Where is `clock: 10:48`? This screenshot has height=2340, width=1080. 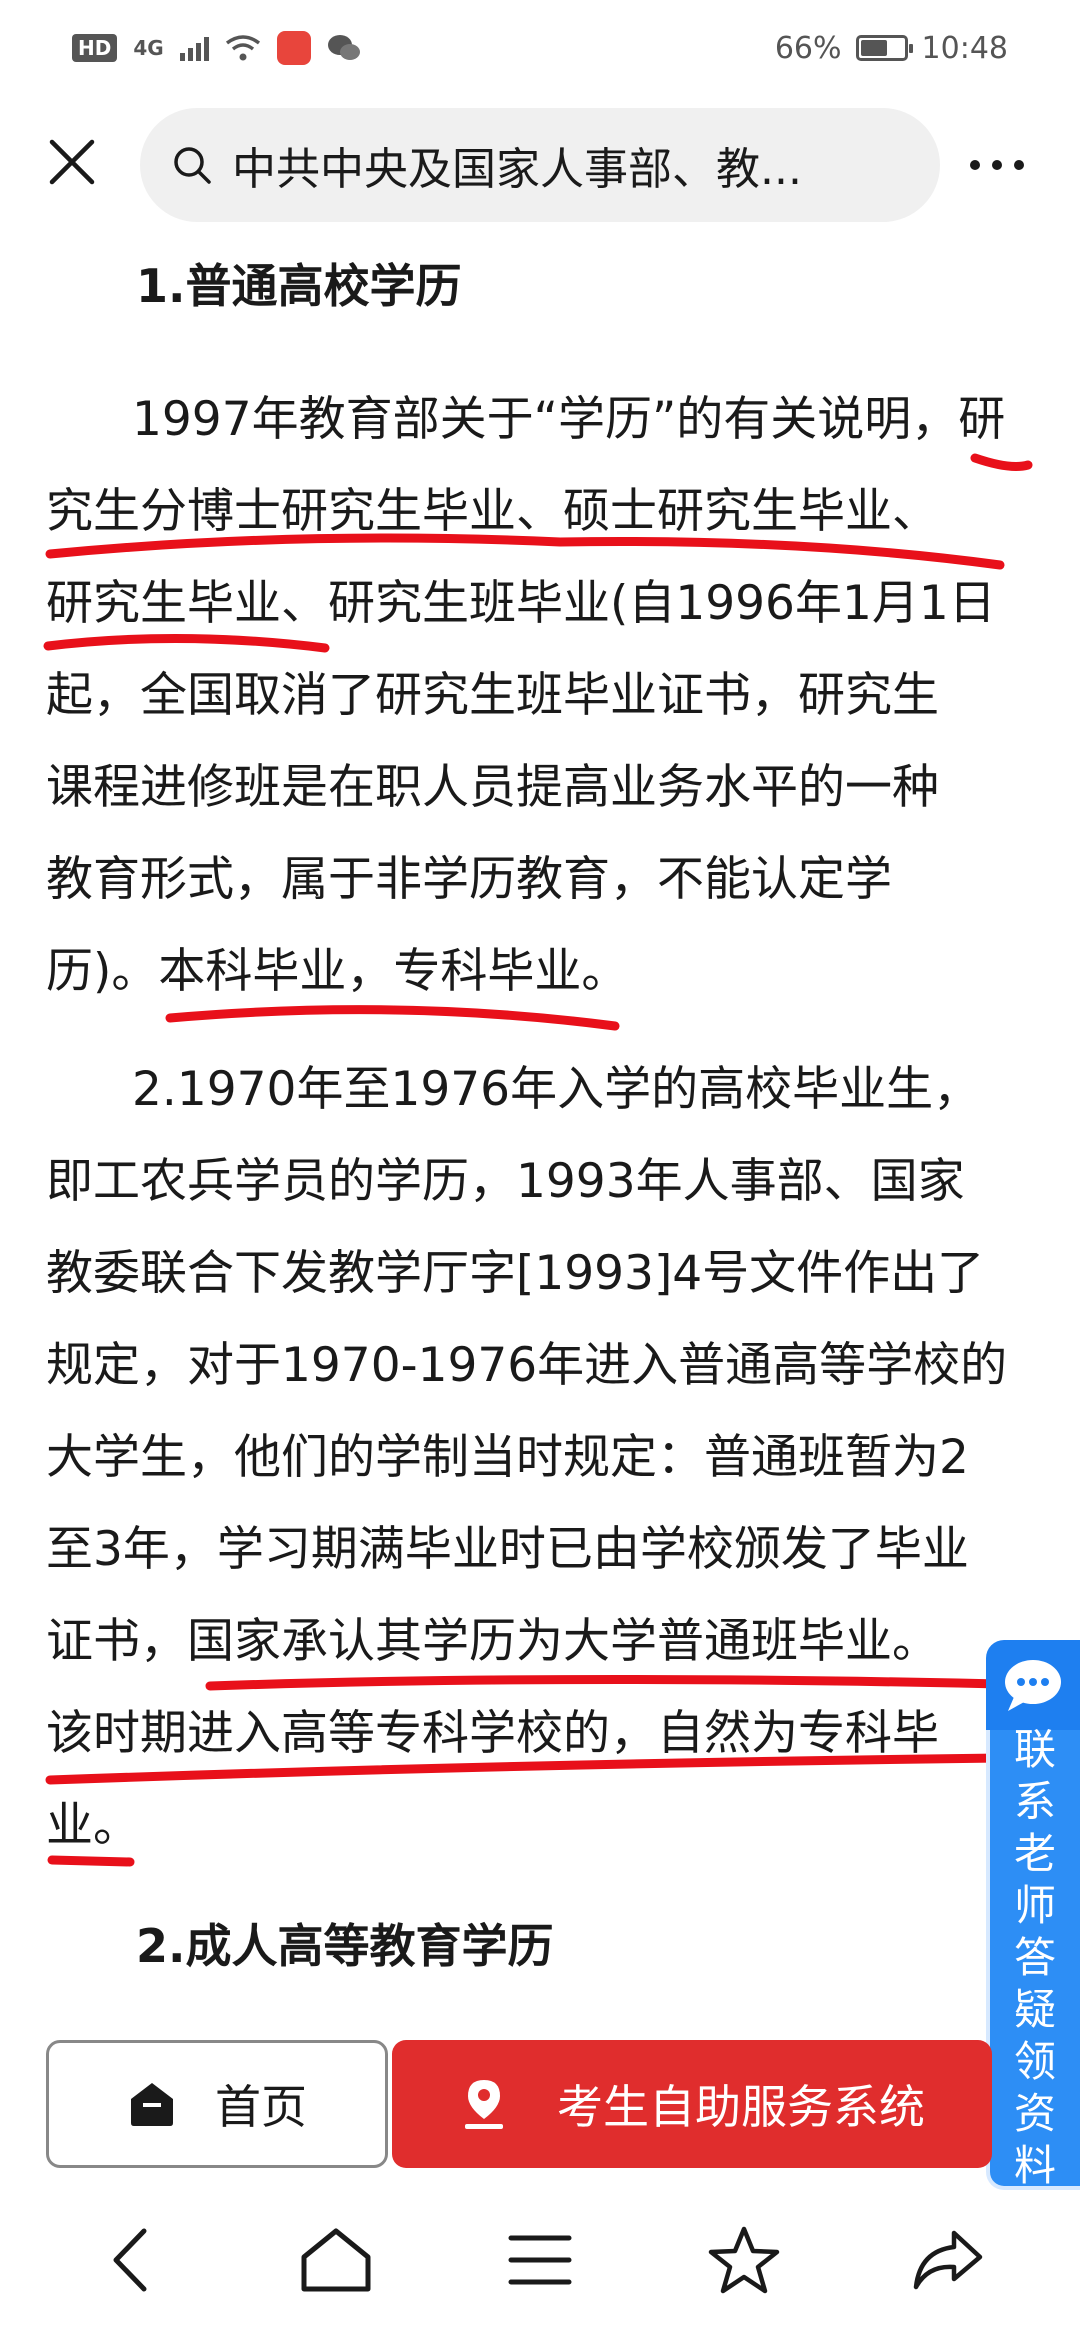 clock: 10:48 is located at coordinates (964, 48).